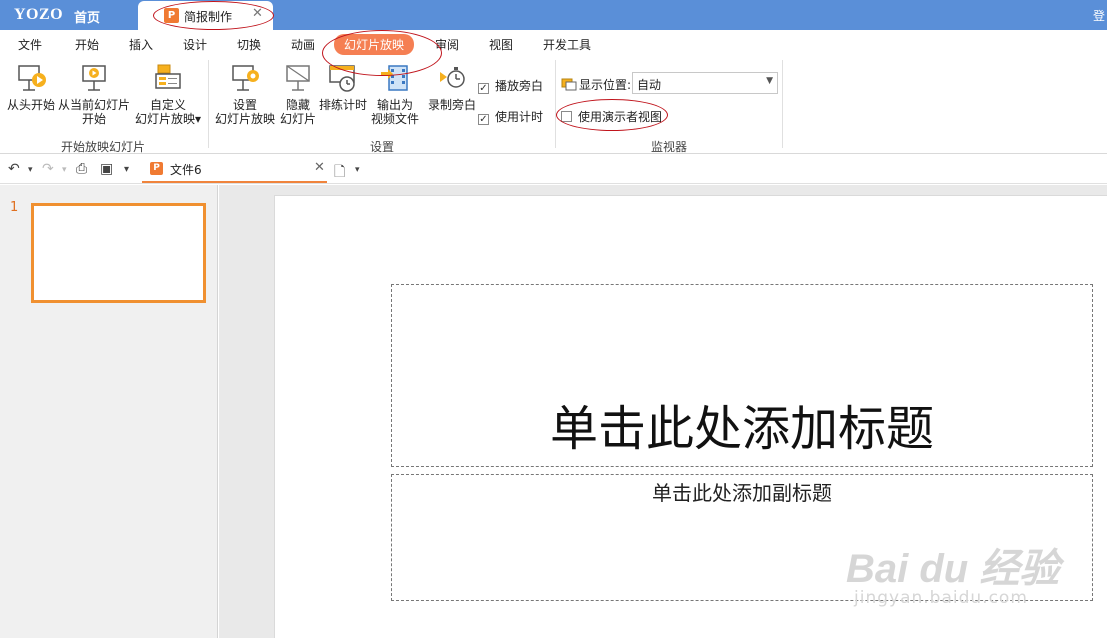 This screenshot has width=1107, height=638. I want to click on from-start-button: 从头开始, so click(31, 87).